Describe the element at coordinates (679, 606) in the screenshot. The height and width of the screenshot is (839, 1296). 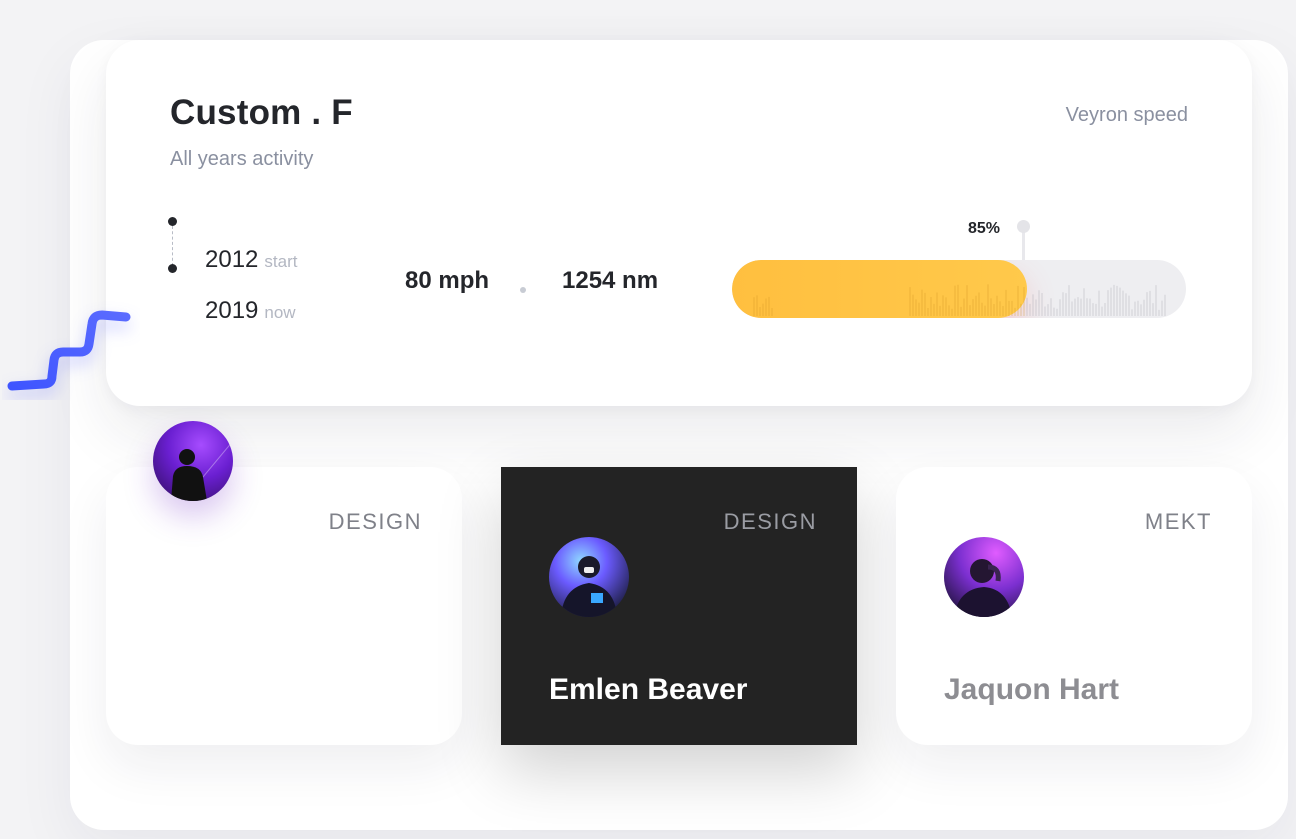
I see `team-card-emlen-beaver: DESIGN Emlen Beaver` at that location.